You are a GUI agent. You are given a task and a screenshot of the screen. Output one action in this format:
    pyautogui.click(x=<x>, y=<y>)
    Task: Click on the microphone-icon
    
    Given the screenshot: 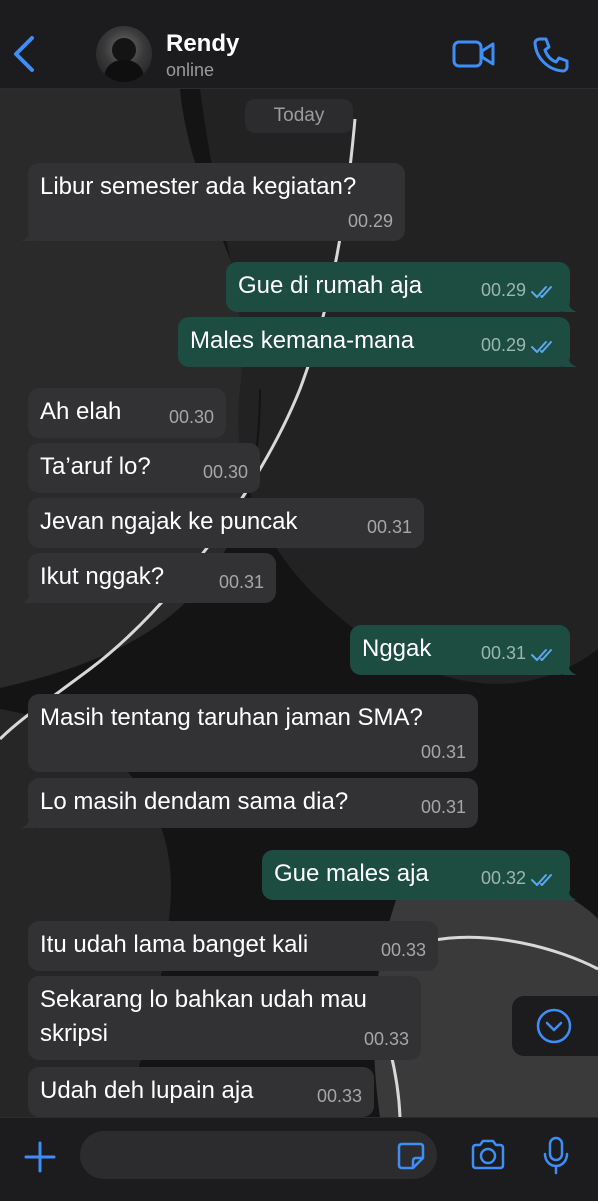 What is the action you would take?
    pyautogui.click(x=556, y=1155)
    